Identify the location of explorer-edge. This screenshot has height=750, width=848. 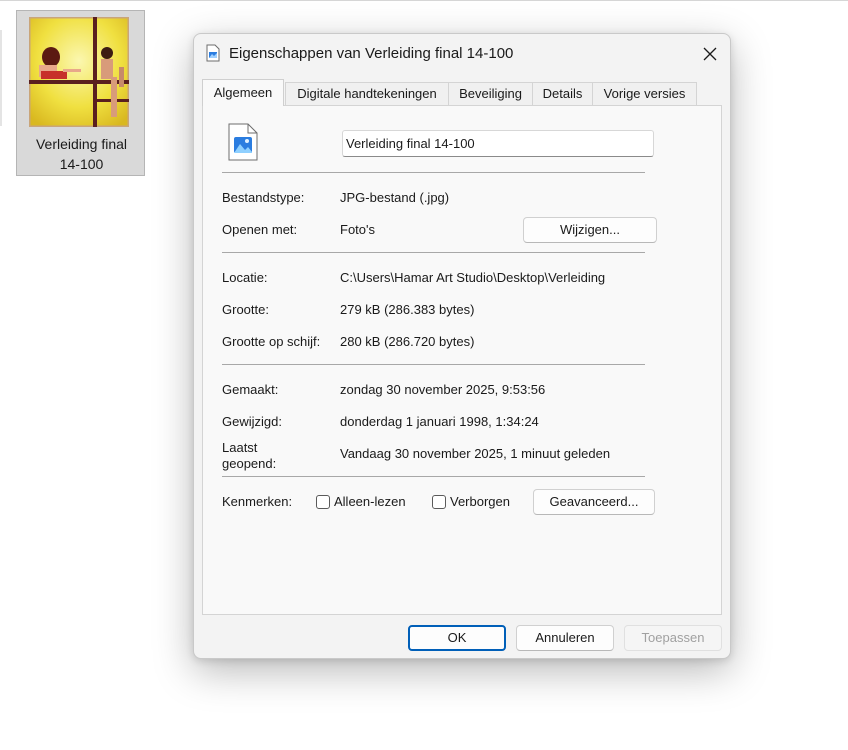
(1, 78).